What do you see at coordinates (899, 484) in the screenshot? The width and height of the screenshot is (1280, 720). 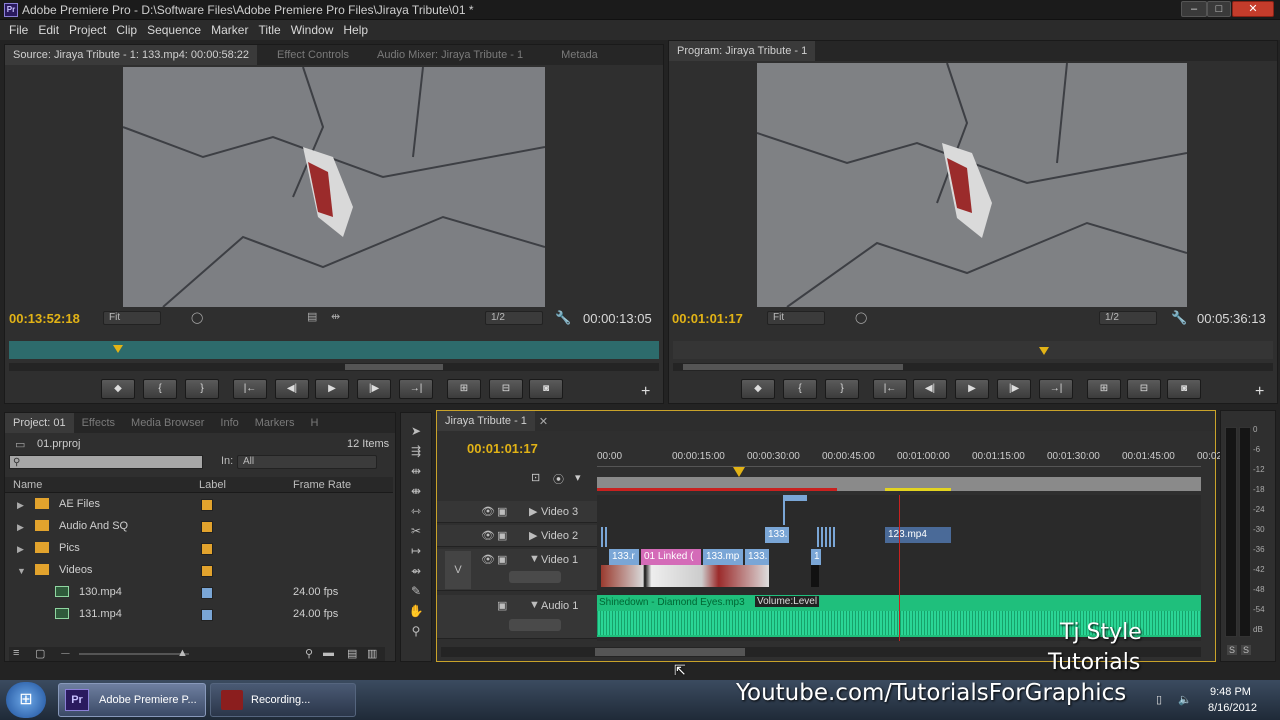 I see `work-area-bar` at bounding box center [899, 484].